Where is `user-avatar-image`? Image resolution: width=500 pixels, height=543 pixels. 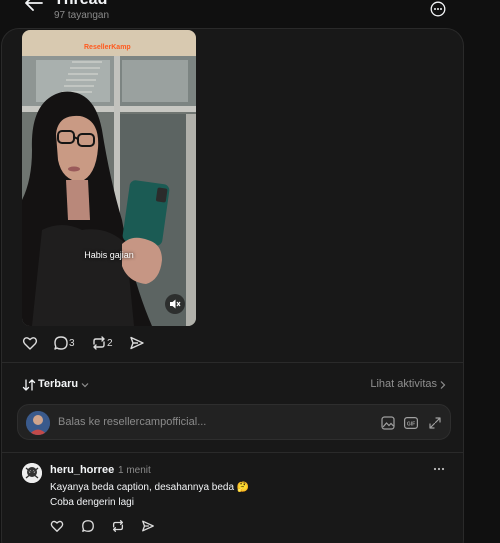 user-avatar-image is located at coordinates (38, 423).